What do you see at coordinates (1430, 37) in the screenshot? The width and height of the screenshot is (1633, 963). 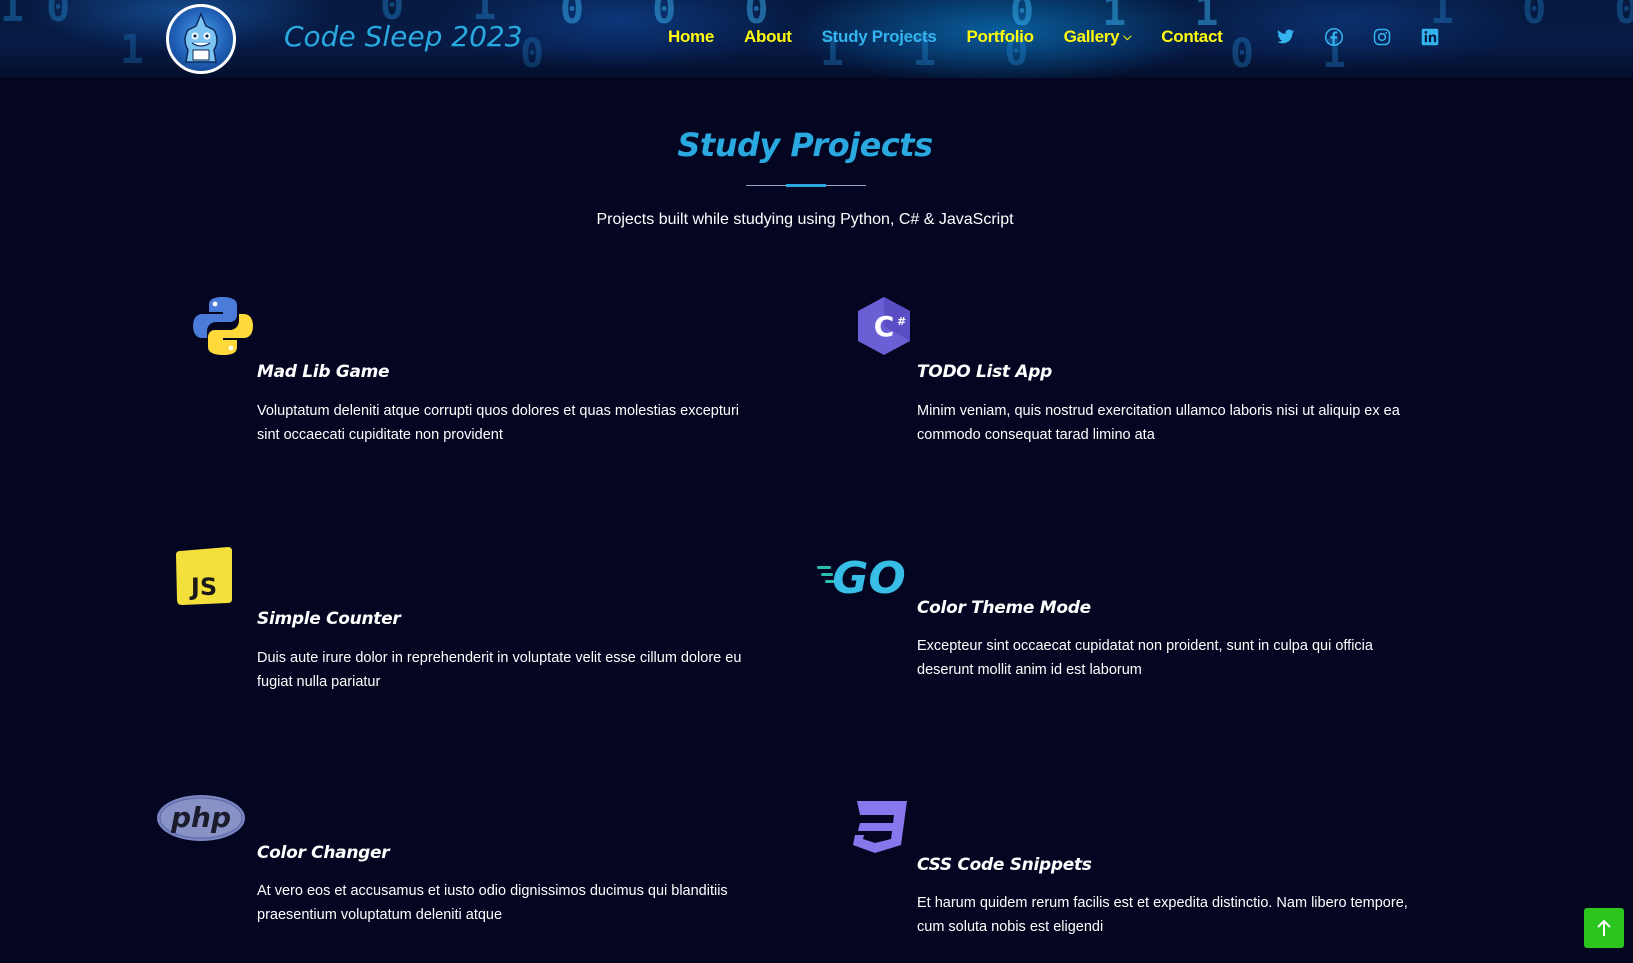 I see `linkedin-icon` at bounding box center [1430, 37].